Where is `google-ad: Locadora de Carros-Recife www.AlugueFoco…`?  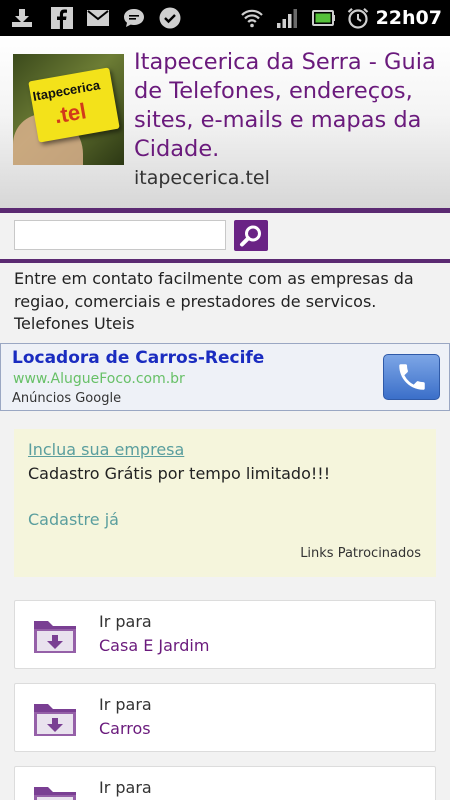
google-ad: Locadora de Carros-Recife www.AlugueFoco… is located at coordinates (225, 377).